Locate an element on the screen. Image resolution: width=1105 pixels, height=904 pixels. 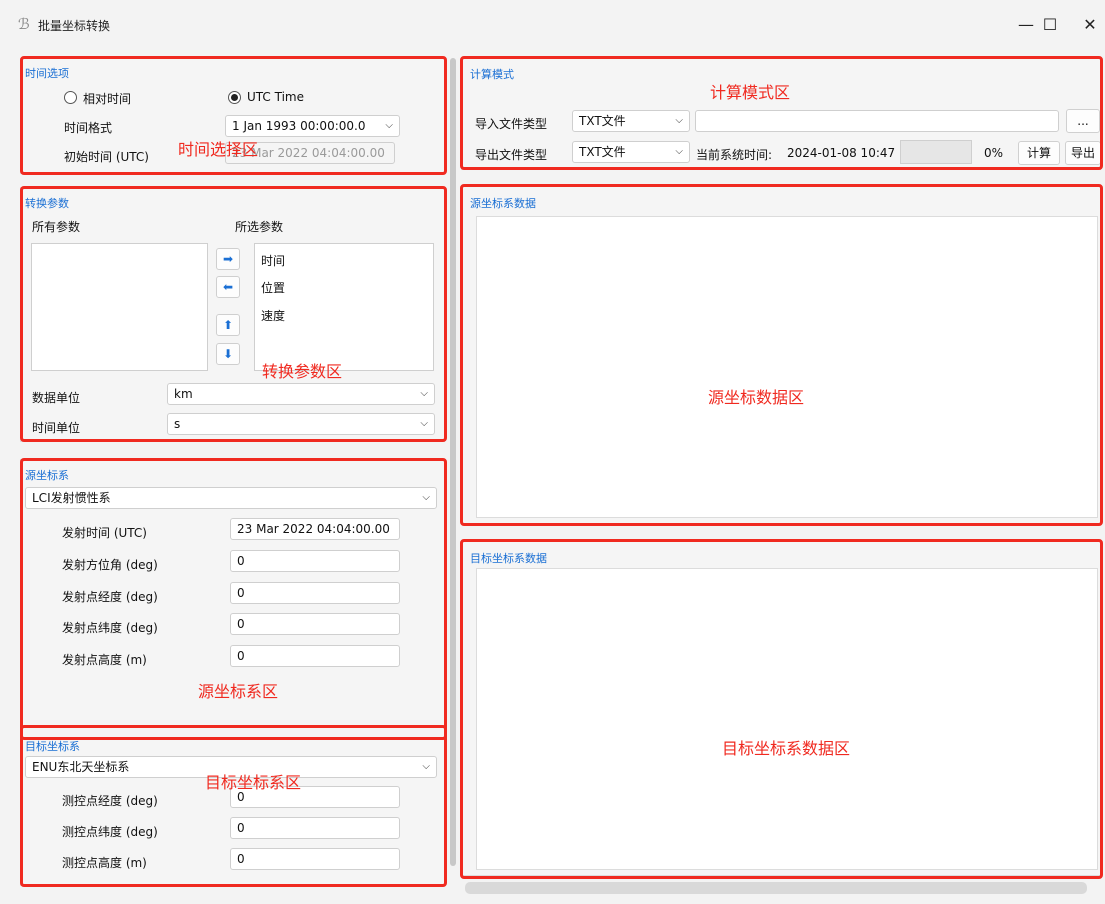
conversion-params-annotation: 转换参数区 is located at coordinates (302, 371).